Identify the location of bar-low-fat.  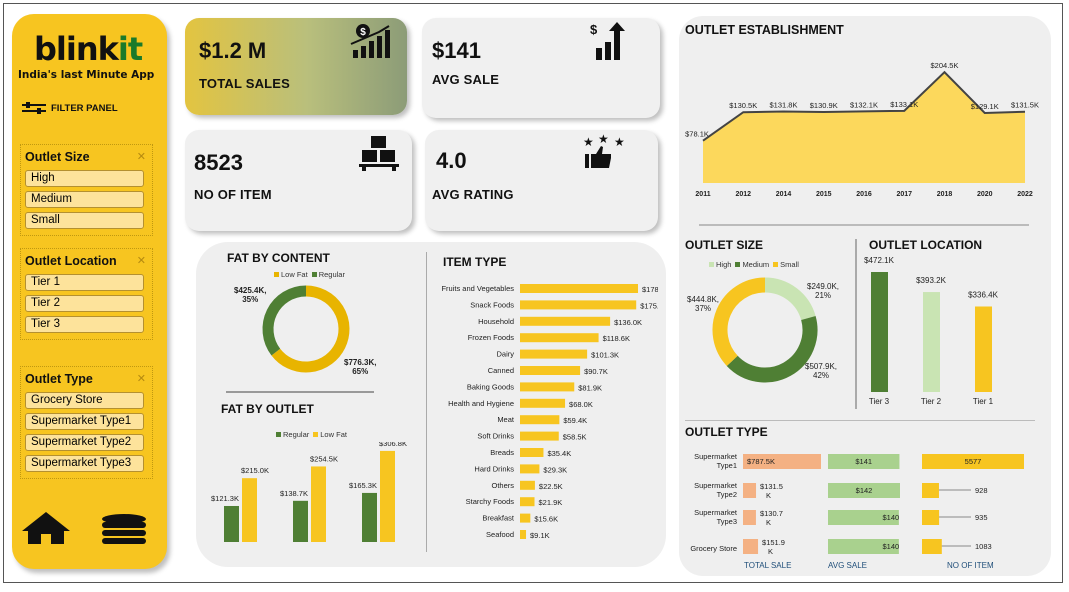
(318, 504).